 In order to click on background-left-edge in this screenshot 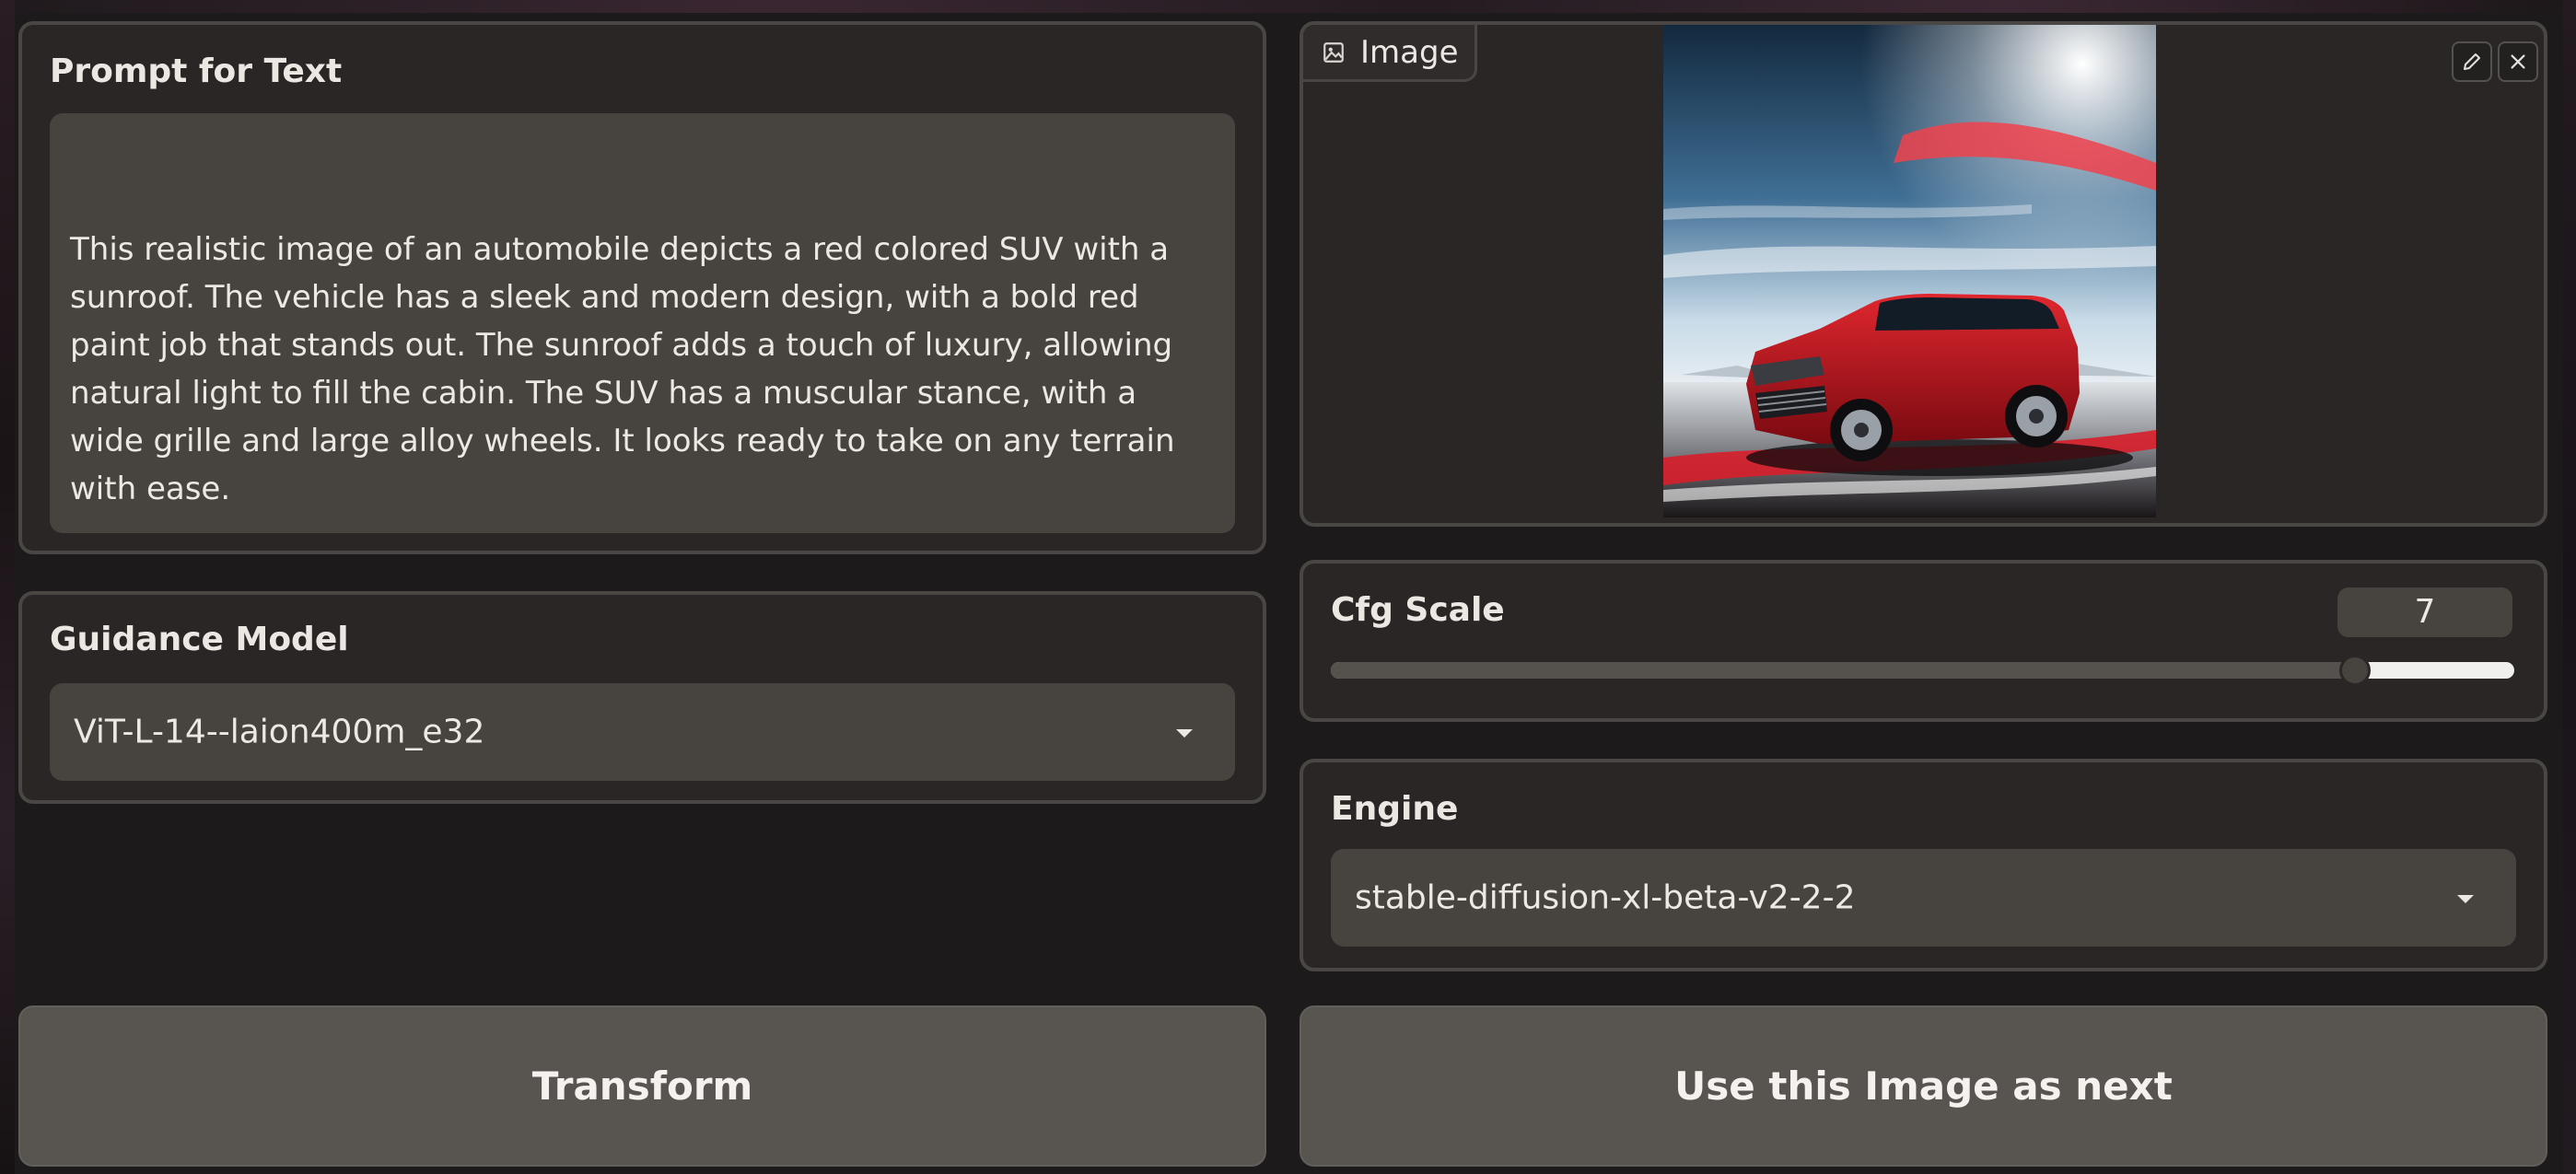, I will do `click(8, 587)`.